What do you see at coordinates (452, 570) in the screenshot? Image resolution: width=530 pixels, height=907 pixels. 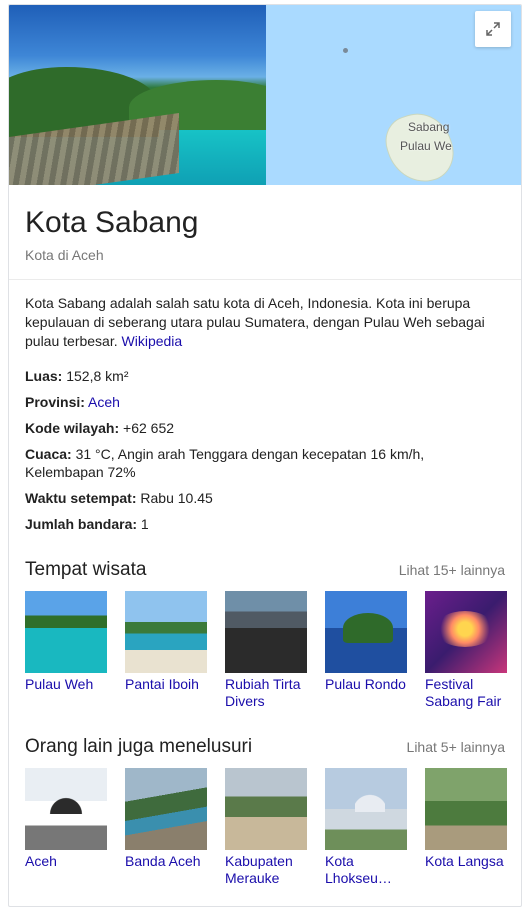 I see `see-more-link: Lihat 15+ lainnya` at bounding box center [452, 570].